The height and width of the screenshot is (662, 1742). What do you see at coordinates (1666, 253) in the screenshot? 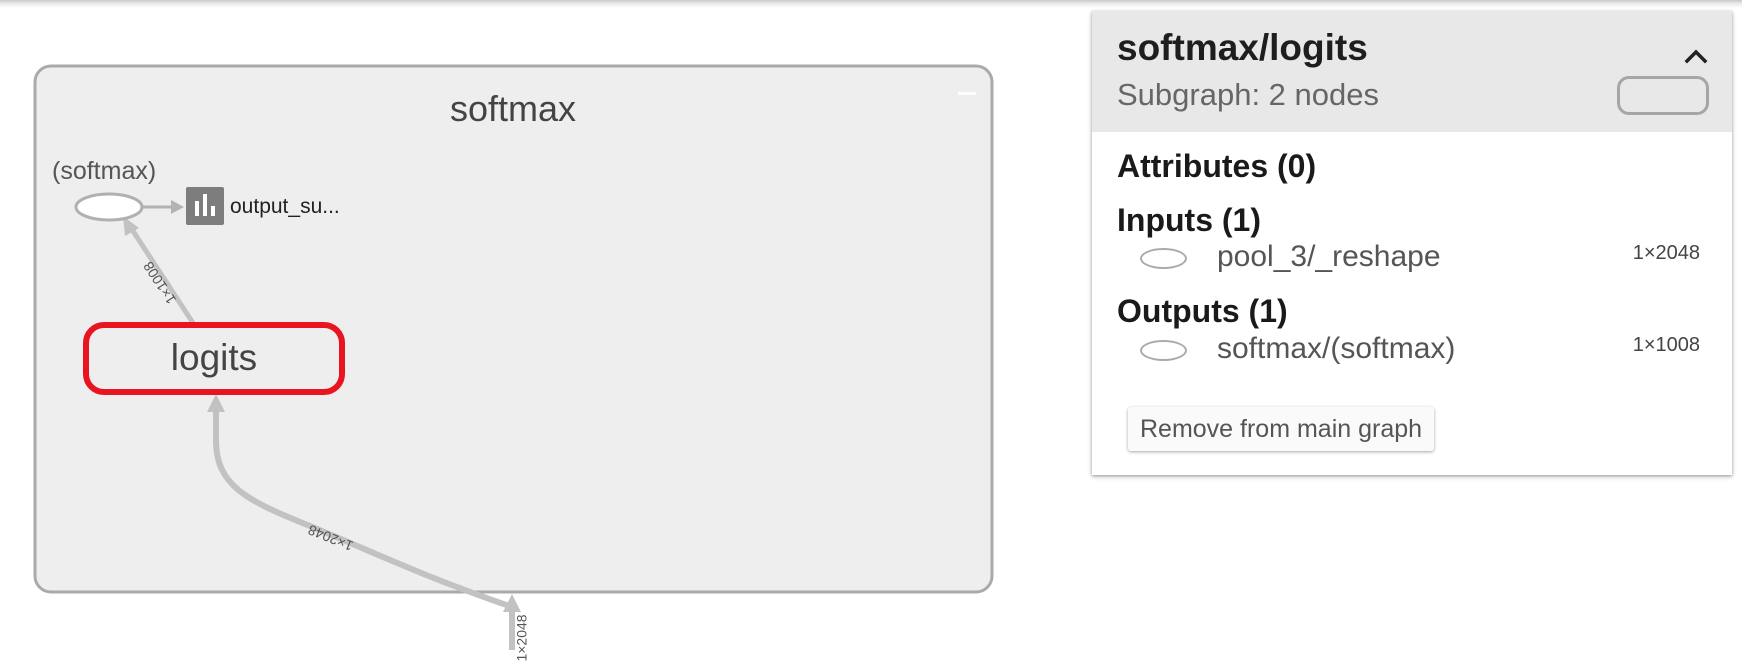
I see `input-shape: 1×2048` at bounding box center [1666, 253].